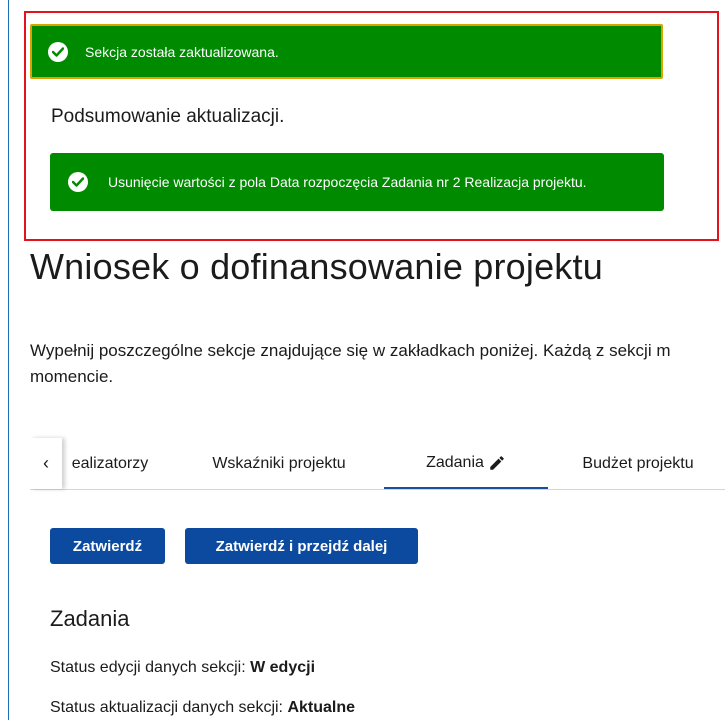 The width and height of the screenshot is (725, 720). Describe the element at coordinates (166, 707) in the screenshot. I see `update-status-label: Status aktualizacji danych sekcji:` at that location.